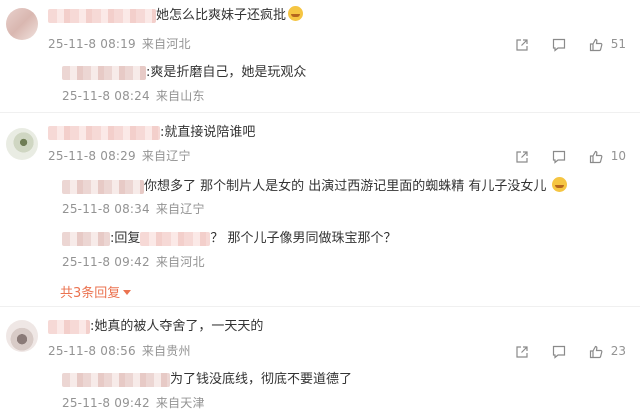 This screenshot has width=640, height=411. What do you see at coordinates (155, 327) in the screenshot?
I see `comment-text: :她真的被人夺舍了，一天天的` at bounding box center [155, 327].